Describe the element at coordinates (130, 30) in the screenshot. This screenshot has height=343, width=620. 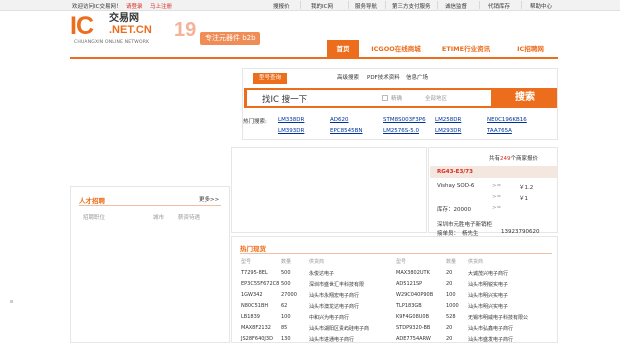
I see `logo-net: .NET.CN` at that location.